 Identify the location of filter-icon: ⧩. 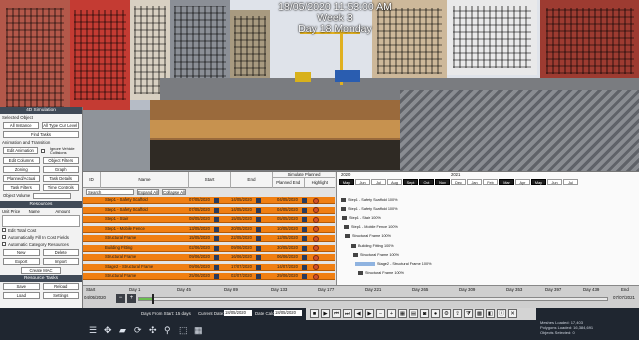
(468, 313).